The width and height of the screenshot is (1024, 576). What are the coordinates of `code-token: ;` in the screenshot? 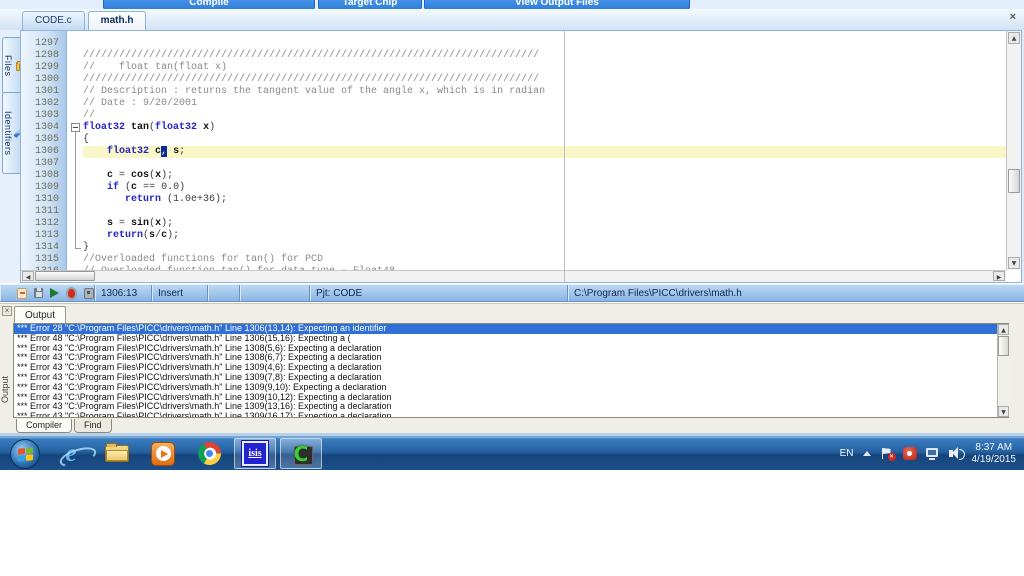 It's located at (182, 151).